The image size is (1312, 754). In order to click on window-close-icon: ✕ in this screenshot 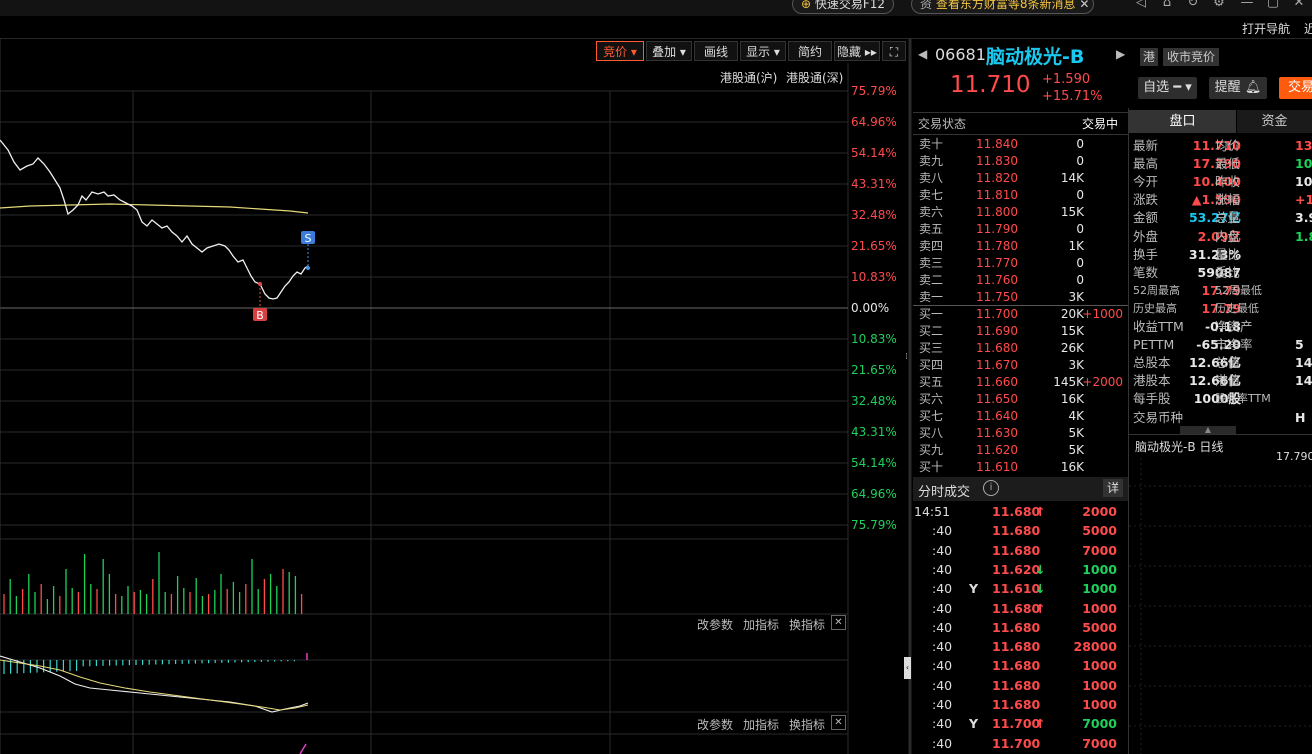, I will do `click(1299, 5)`.